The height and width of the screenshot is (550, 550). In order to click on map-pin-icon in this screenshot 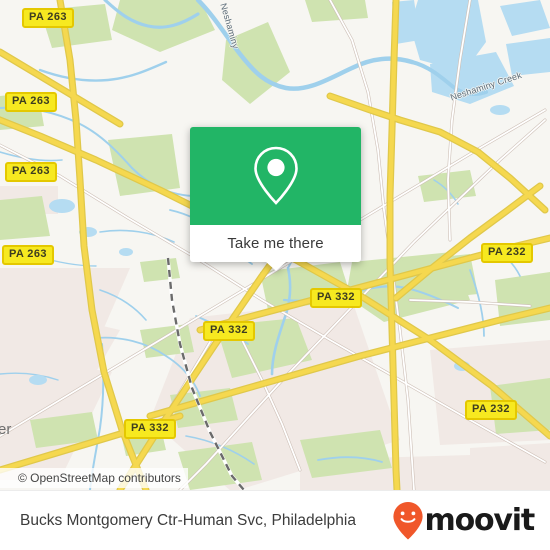, I will do `click(275, 175)`.